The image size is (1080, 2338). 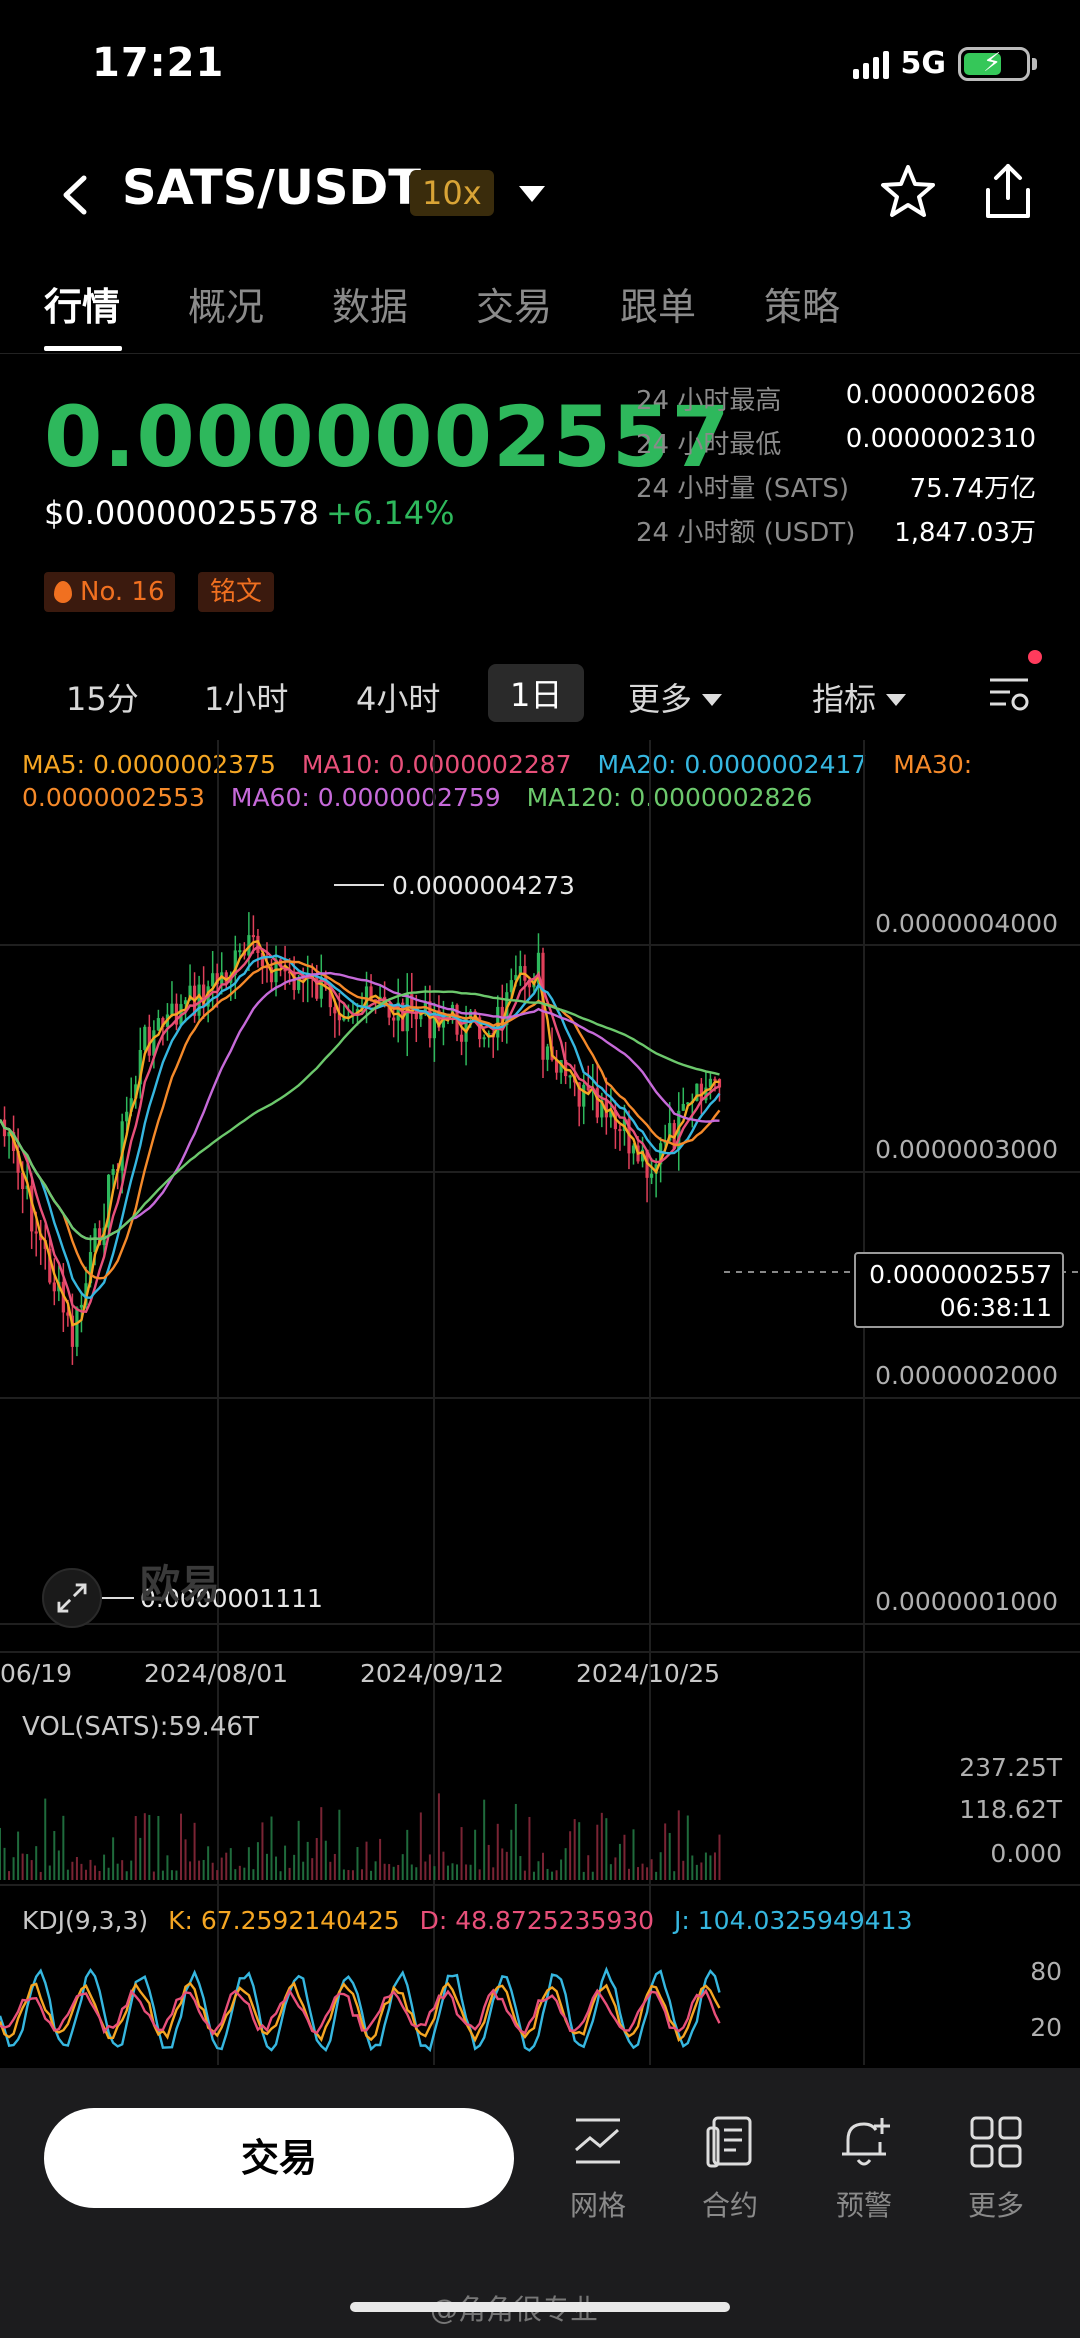 What do you see at coordinates (730, 2169) in the screenshot?
I see `nav-contract: 合约` at bounding box center [730, 2169].